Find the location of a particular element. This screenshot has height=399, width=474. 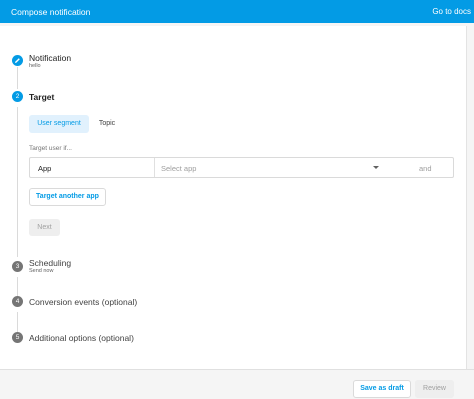

tab-user-segment: User segment is located at coordinates (59, 124).